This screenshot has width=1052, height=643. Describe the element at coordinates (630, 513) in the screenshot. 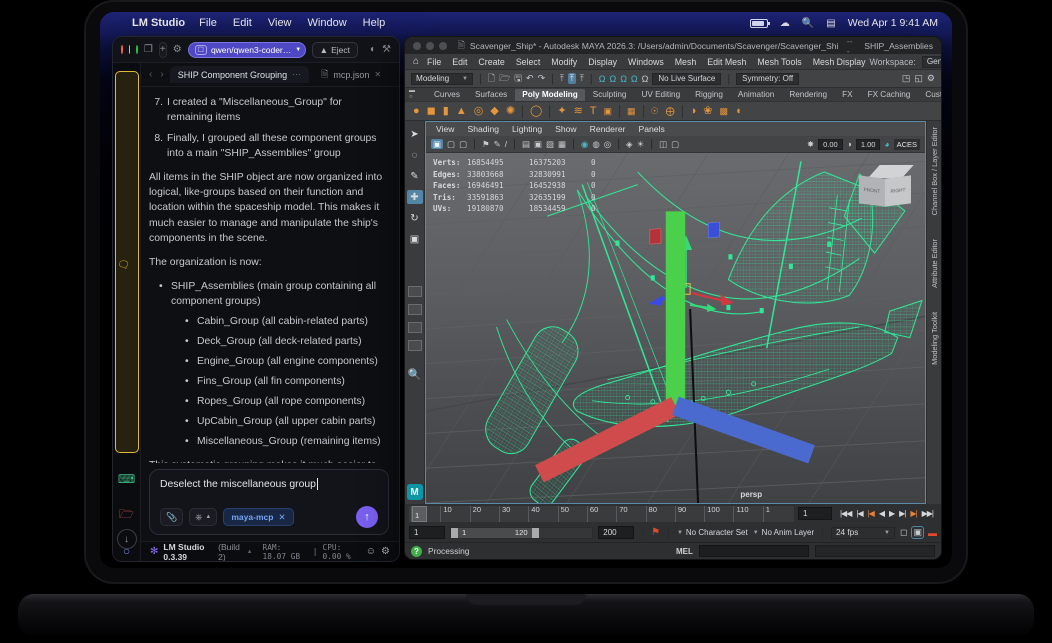

I see `tick-70: 70` at that location.